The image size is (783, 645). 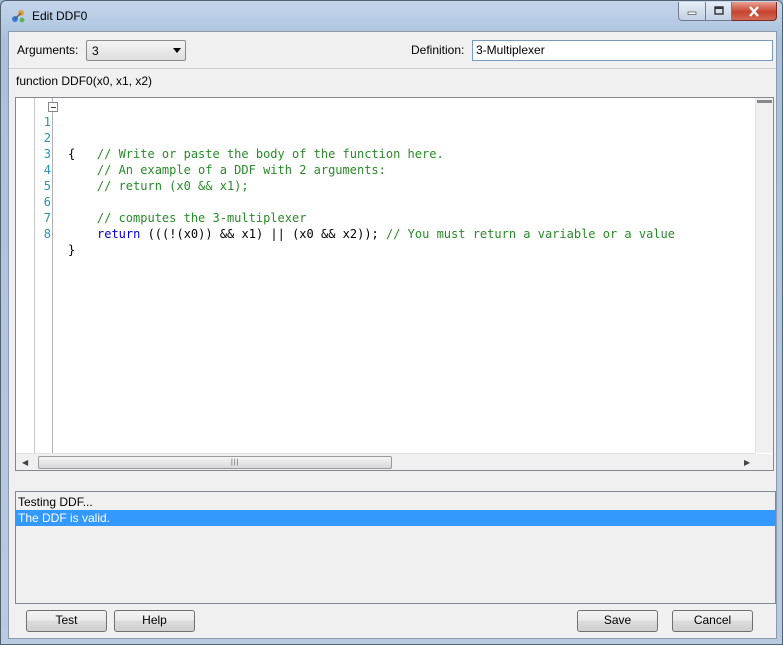 What do you see at coordinates (119, 234) in the screenshot?
I see `code-keyword: return` at bounding box center [119, 234].